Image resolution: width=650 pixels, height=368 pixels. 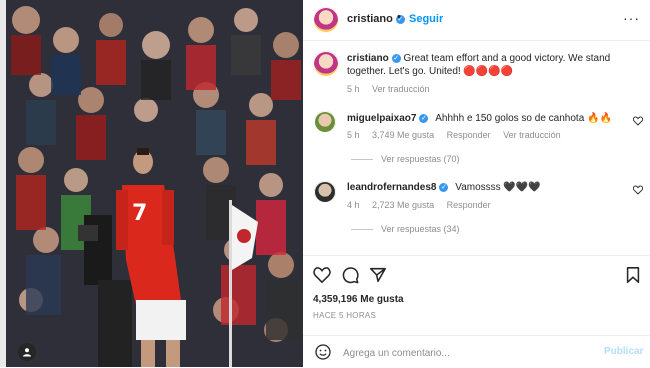 I want to click on comment-body: Vamossss 🖤🖤🖤, so click(x=498, y=187).